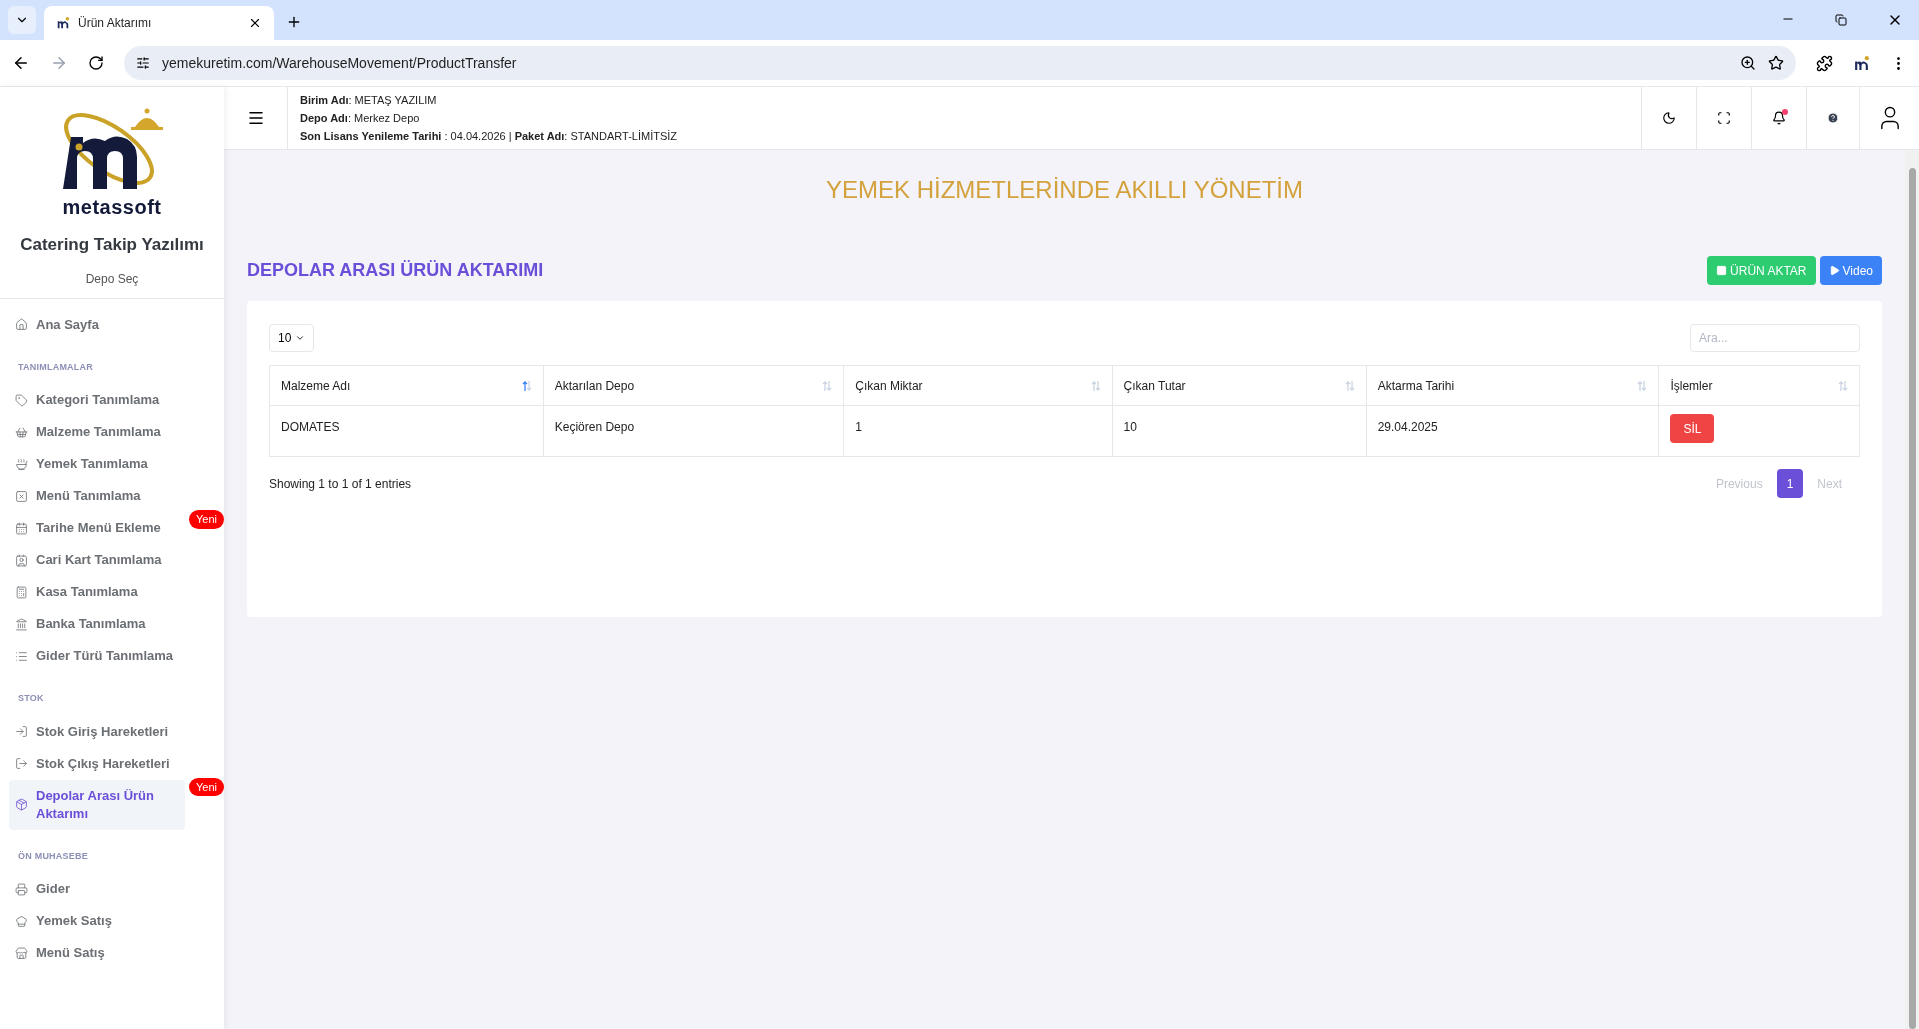  What do you see at coordinates (300, 338) in the screenshot?
I see `caret-icon` at bounding box center [300, 338].